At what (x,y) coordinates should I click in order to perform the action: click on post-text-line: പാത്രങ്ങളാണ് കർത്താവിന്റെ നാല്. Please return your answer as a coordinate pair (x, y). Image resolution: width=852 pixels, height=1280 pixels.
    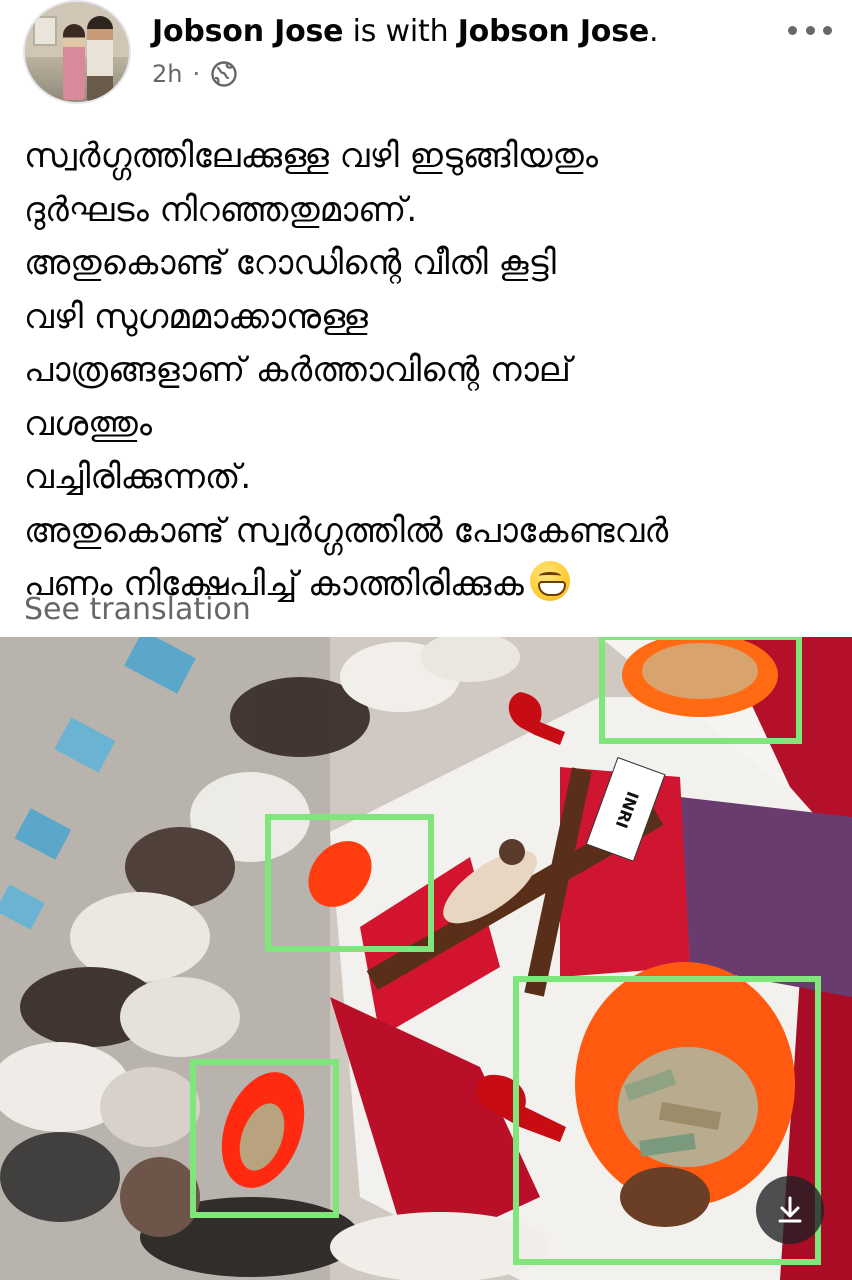
    Looking at the image, I should click on (297, 370).